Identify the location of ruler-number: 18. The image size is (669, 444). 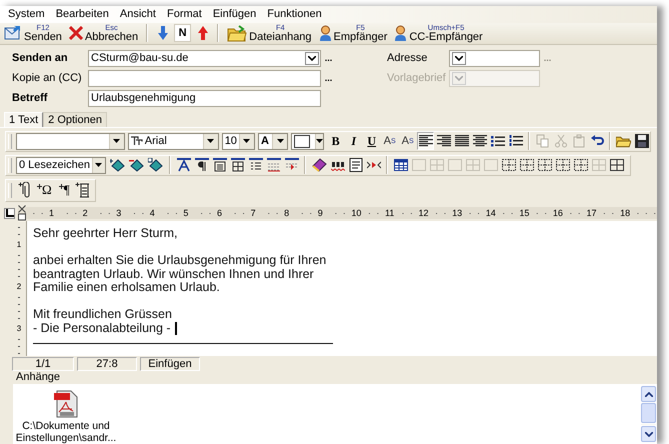
(626, 213).